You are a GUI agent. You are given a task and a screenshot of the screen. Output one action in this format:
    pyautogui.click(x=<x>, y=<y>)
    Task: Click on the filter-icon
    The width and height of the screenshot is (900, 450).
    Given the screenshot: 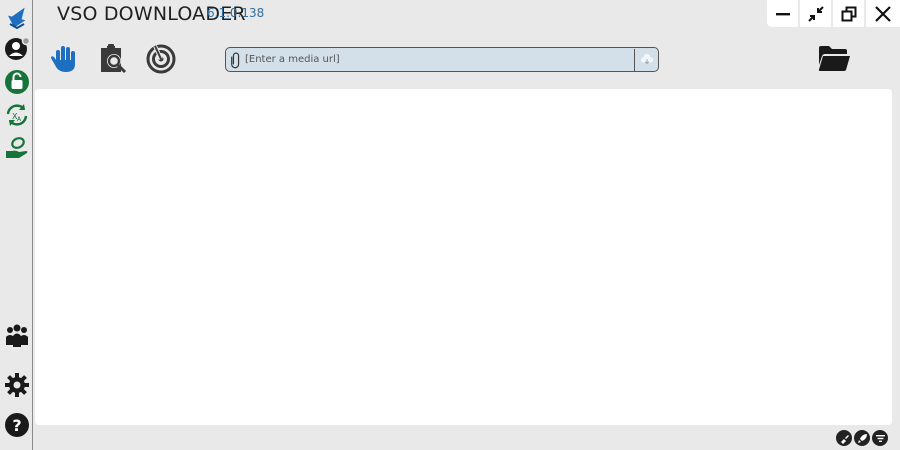 What is the action you would take?
    pyautogui.click(x=880, y=438)
    